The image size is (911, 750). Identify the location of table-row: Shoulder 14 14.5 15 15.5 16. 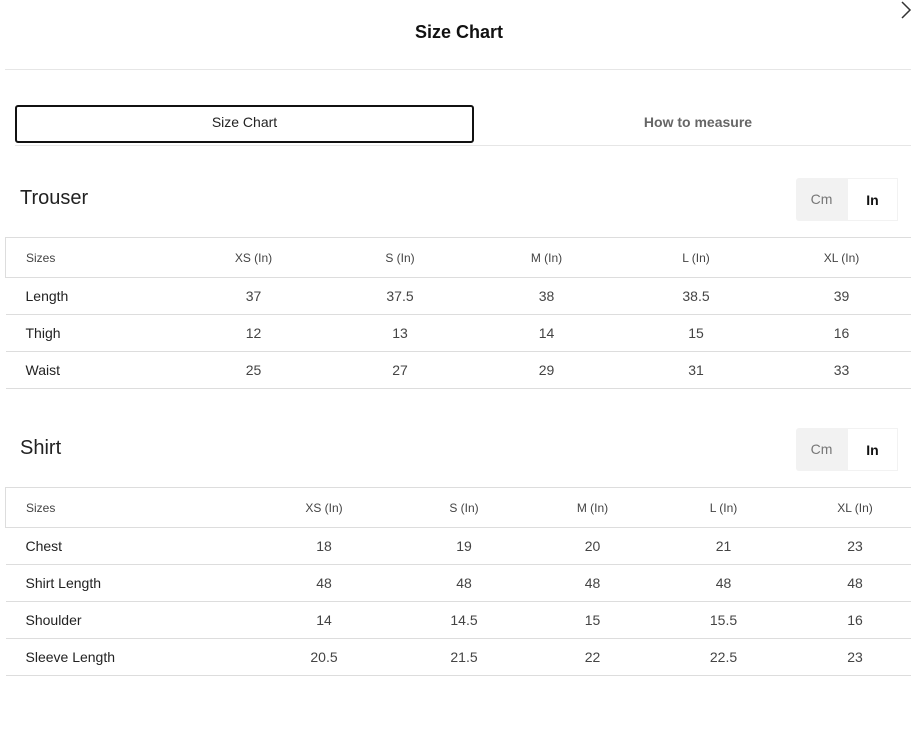
(458, 620).